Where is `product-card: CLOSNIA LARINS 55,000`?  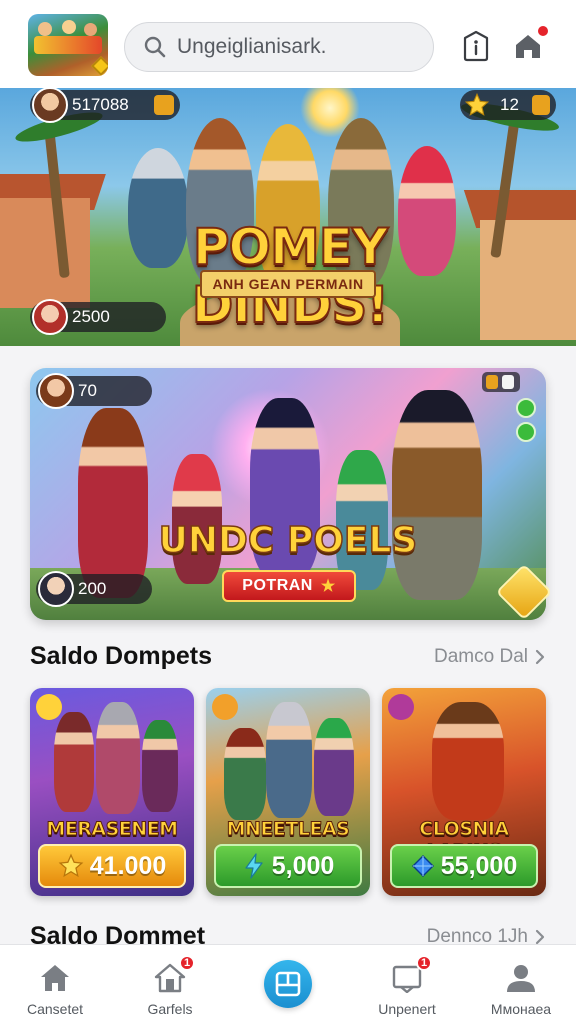
product-card: CLOSNIA LARINS 55,000 is located at coordinates (464, 792).